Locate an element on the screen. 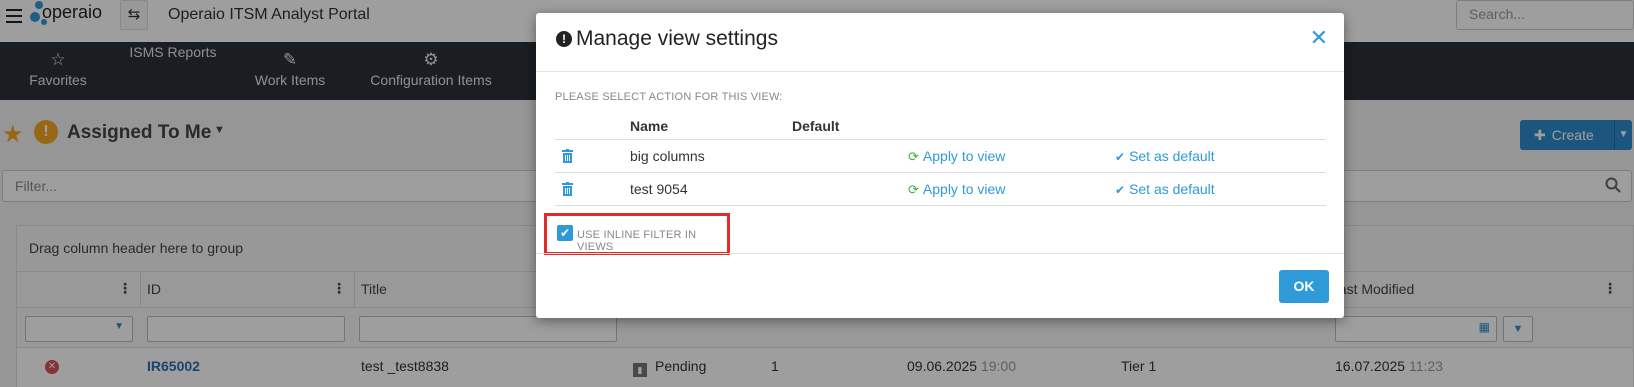 The width and height of the screenshot is (1634, 387). column-default-header: Default is located at coordinates (816, 126).